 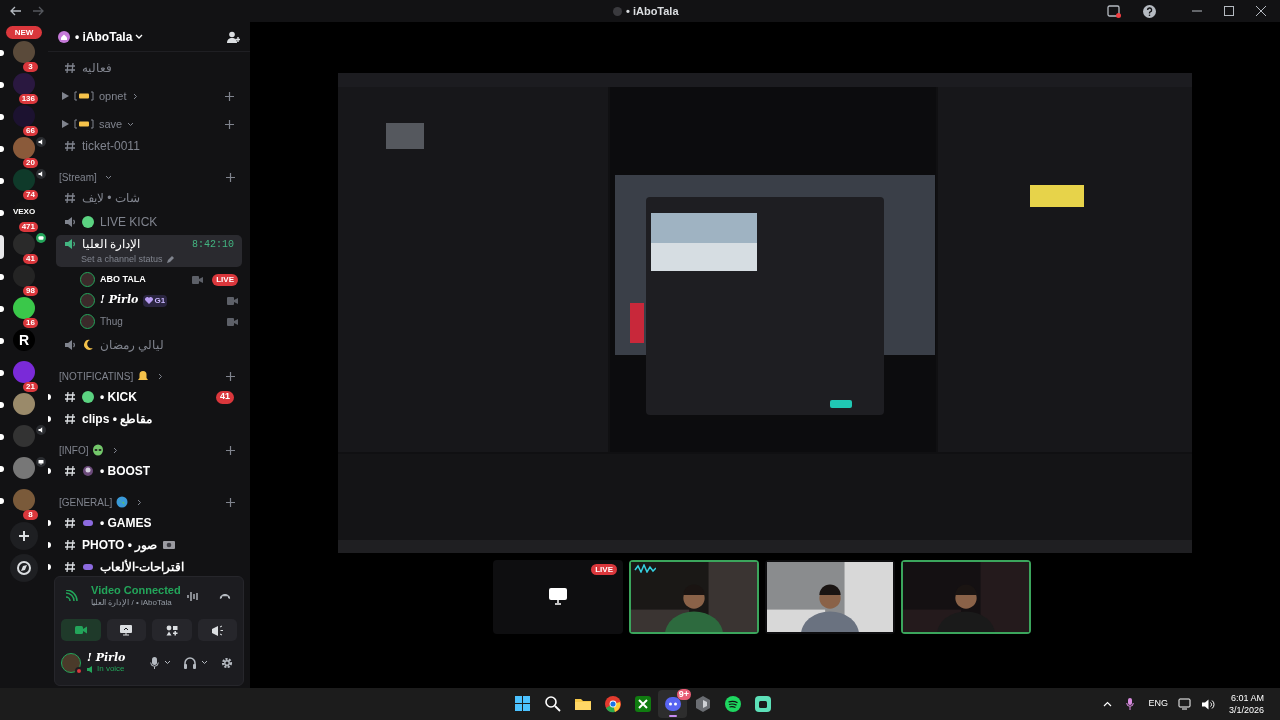 What do you see at coordinates (97, 68) in the screenshot?
I see `channel-name: فعاليه` at bounding box center [97, 68].